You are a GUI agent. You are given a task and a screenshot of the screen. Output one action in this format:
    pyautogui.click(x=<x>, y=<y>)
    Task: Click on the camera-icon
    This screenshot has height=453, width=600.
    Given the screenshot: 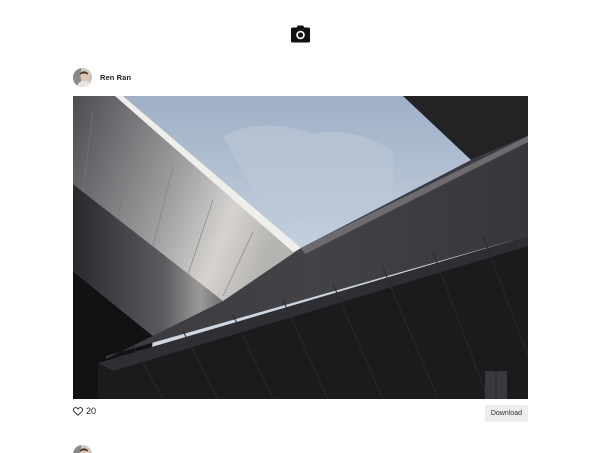 What is the action you would take?
    pyautogui.click(x=300, y=34)
    